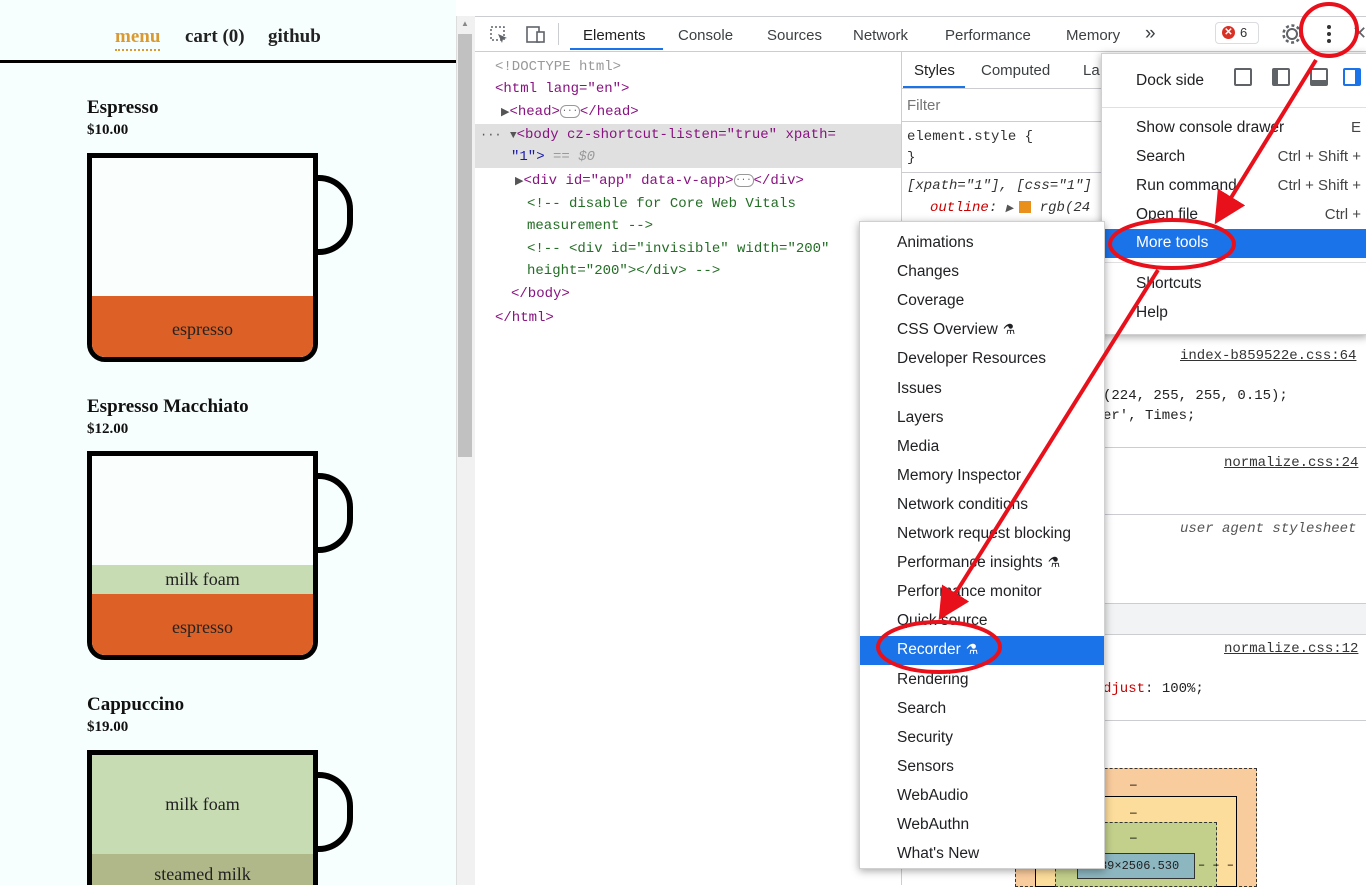 The height and width of the screenshot is (887, 1366). I want to click on tab-network: Network, so click(880, 35).